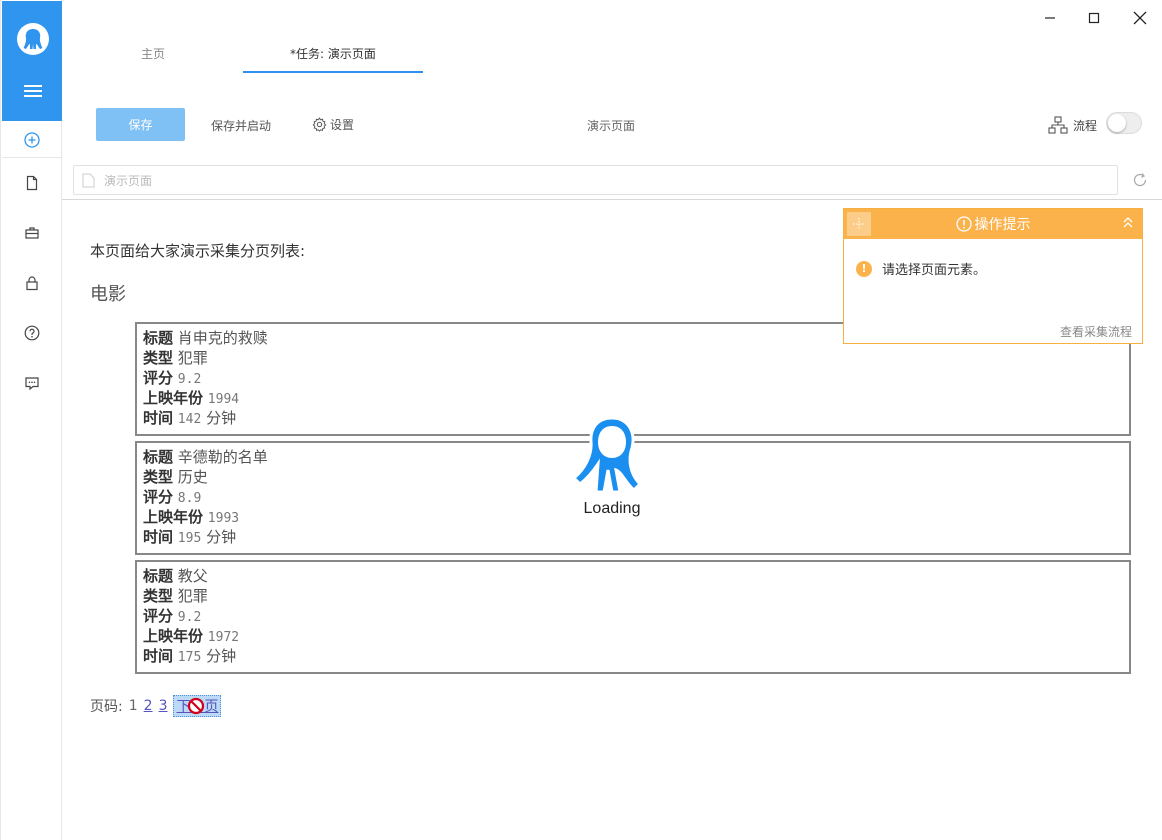 The image size is (1162, 840). I want to click on view-flow-link: 查看采集流程, so click(1096, 331).